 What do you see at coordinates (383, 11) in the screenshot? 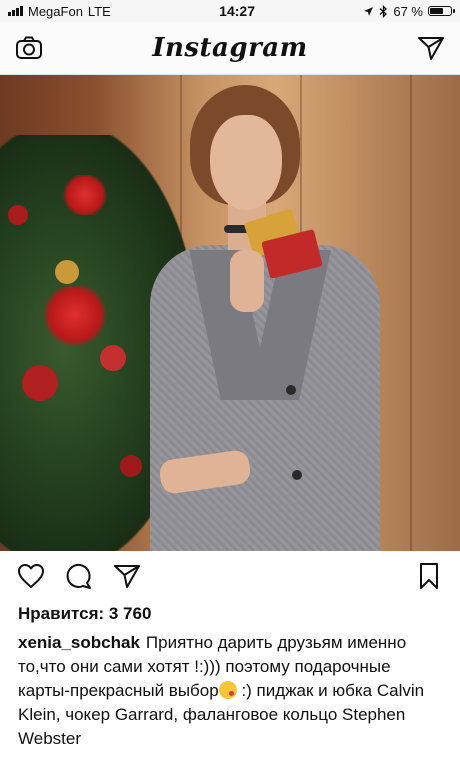
I see `bluetooth-icon` at bounding box center [383, 11].